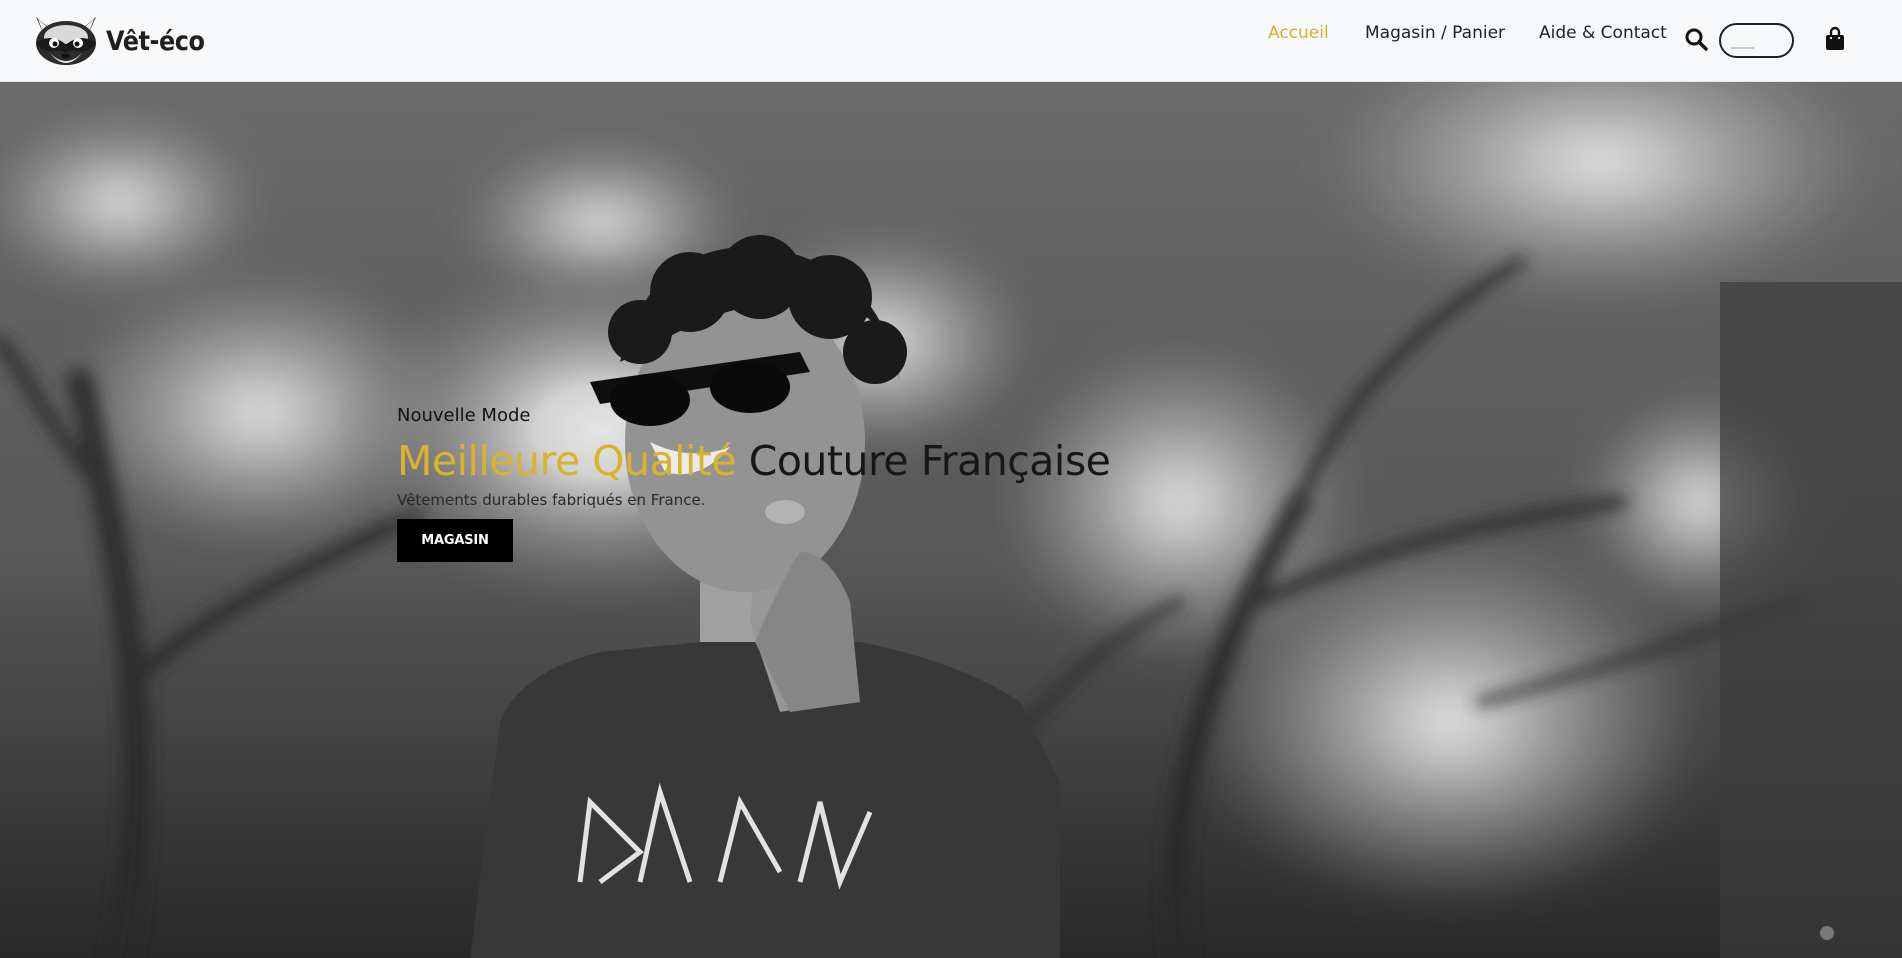 Image resolution: width=1902 pixels, height=958 pixels. What do you see at coordinates (1827, 933) in the screenshot?
I see `scroll-indicator` at bounding box center [1827, 933].